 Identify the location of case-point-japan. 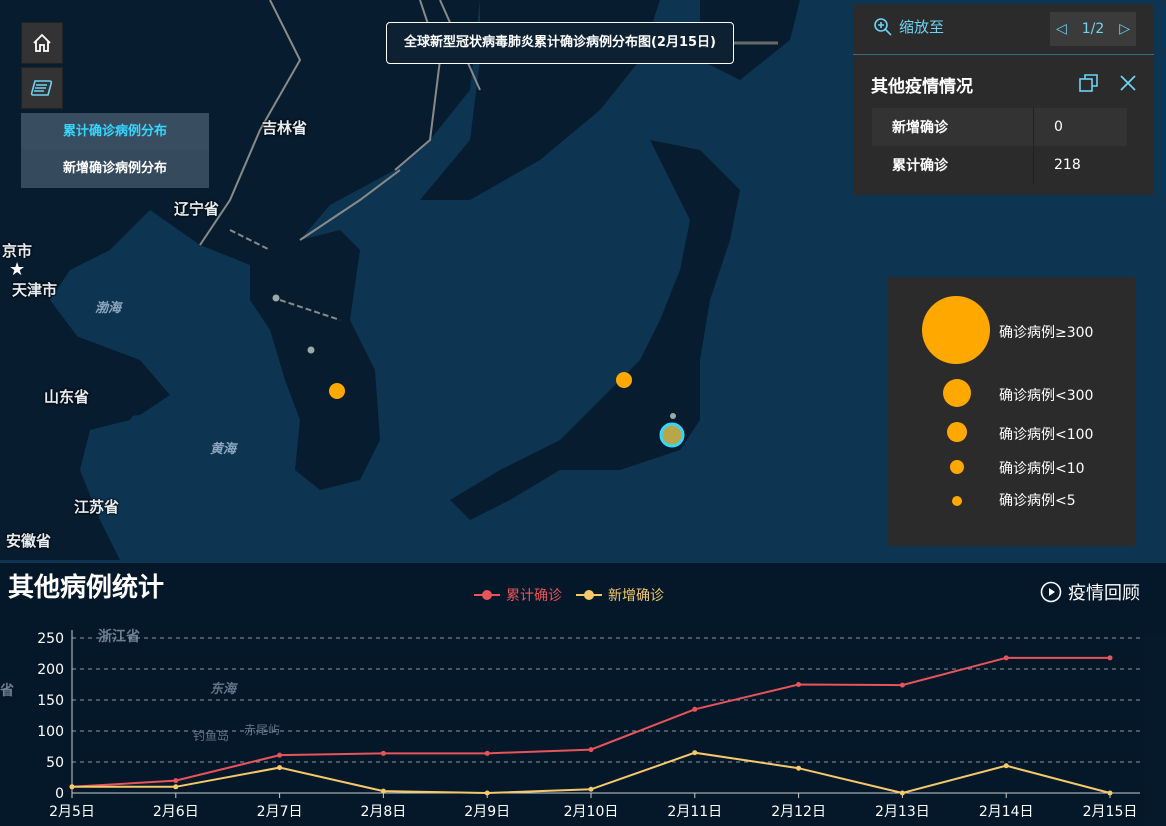
(624, 380).